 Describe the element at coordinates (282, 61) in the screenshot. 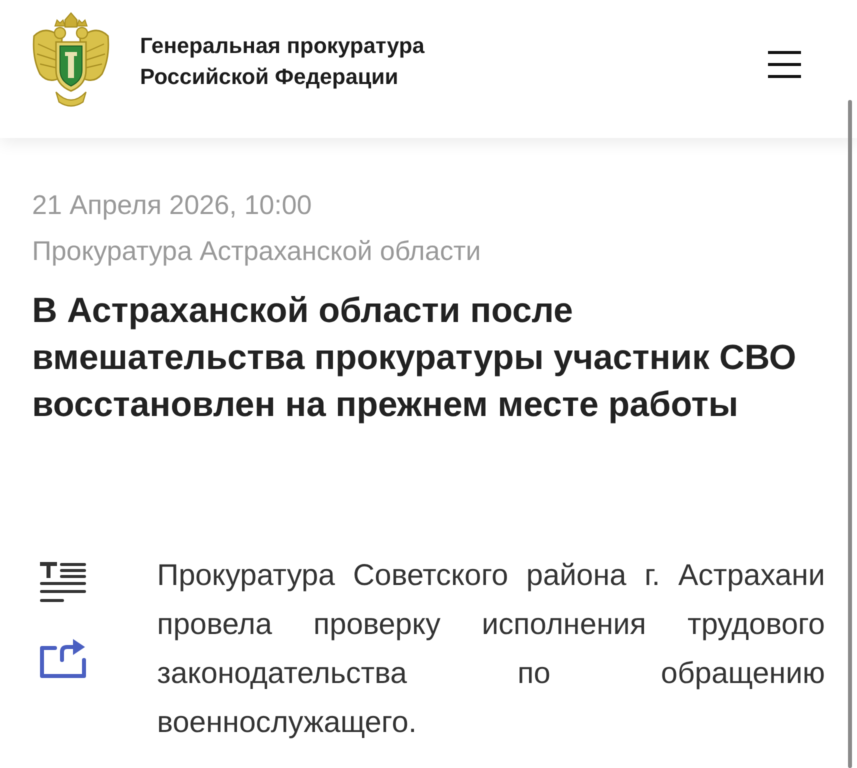

I see `site-title: Генеральная прокуратура Российской Федерации` at that location.